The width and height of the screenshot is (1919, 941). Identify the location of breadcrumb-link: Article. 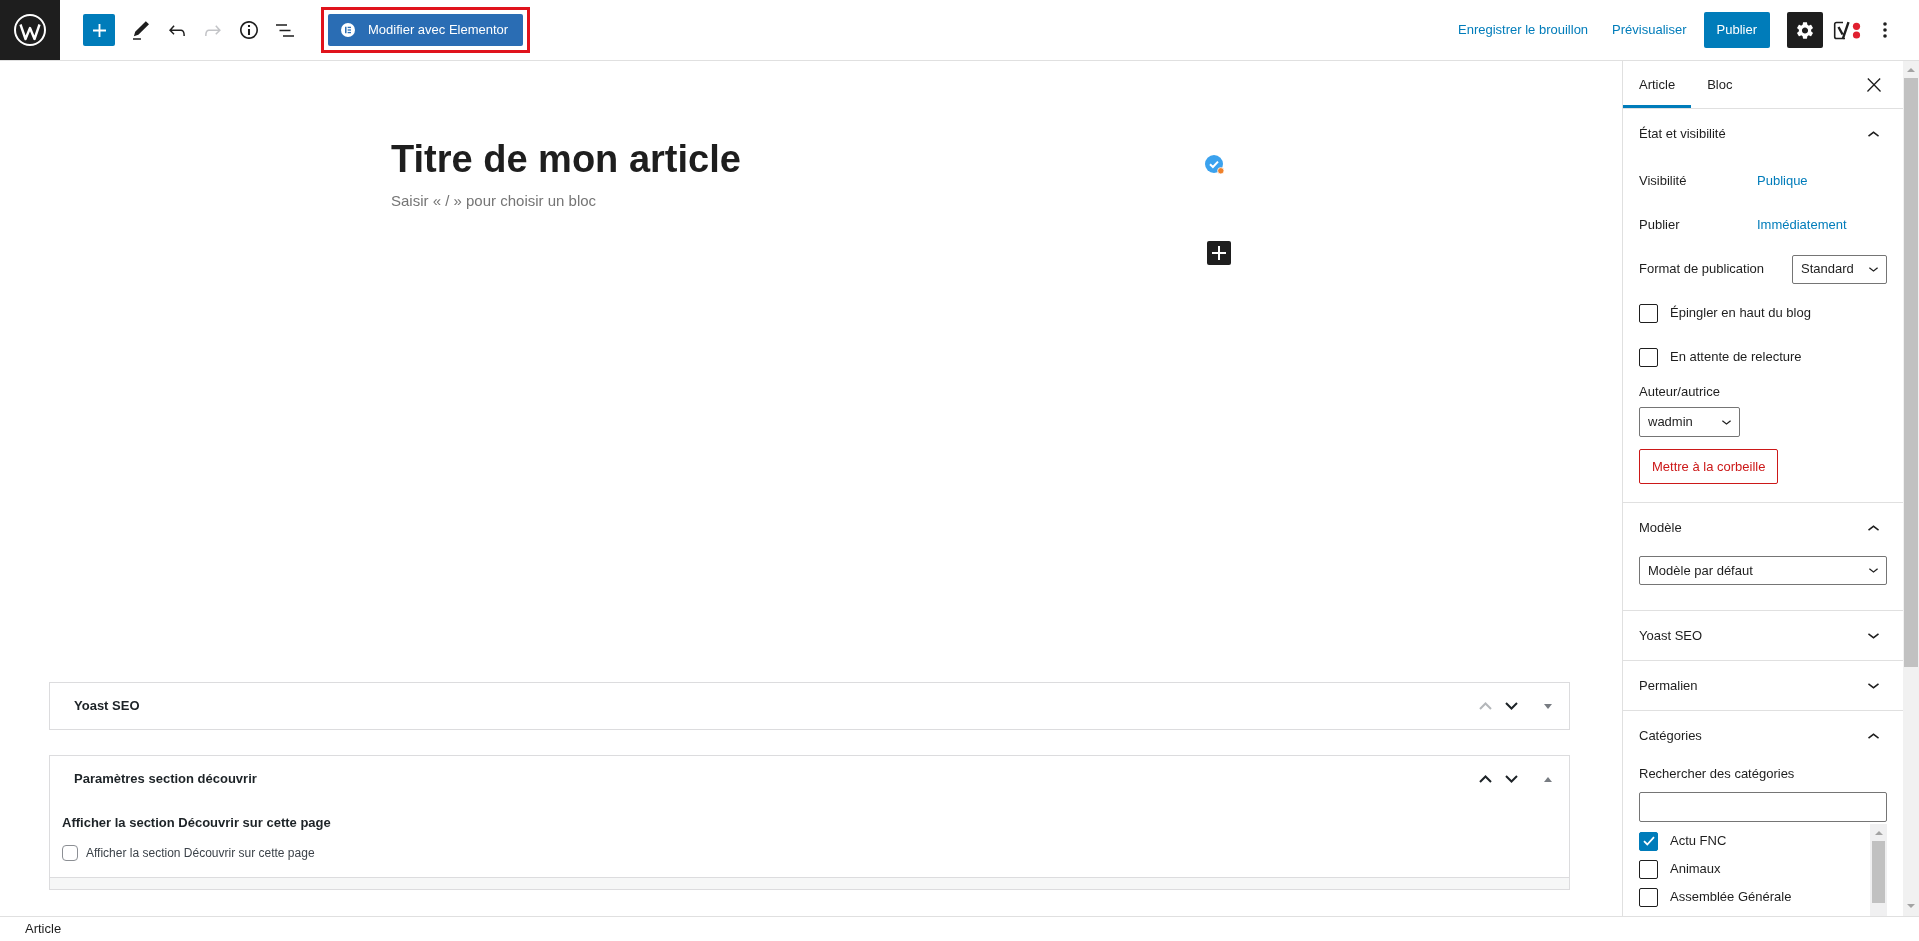
(43, 929).